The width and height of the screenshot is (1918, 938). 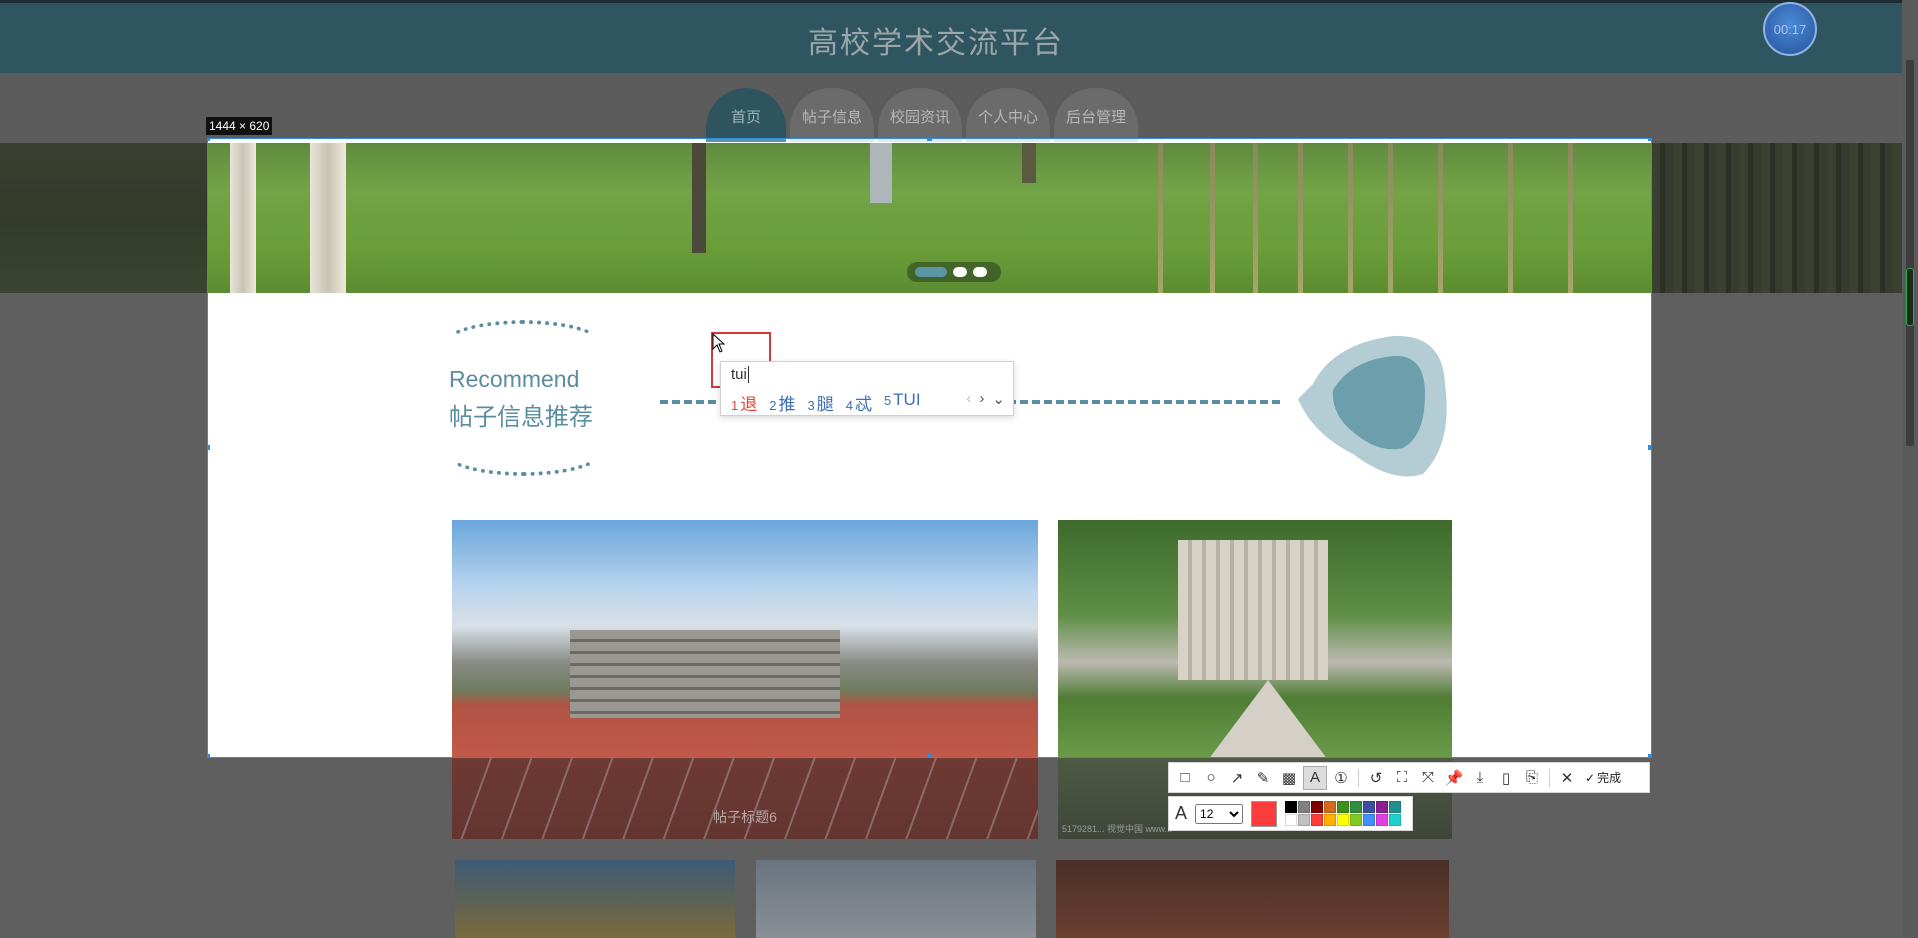 I want to click on pen-tool-icon: ✎, so click(x=1263, y=778).